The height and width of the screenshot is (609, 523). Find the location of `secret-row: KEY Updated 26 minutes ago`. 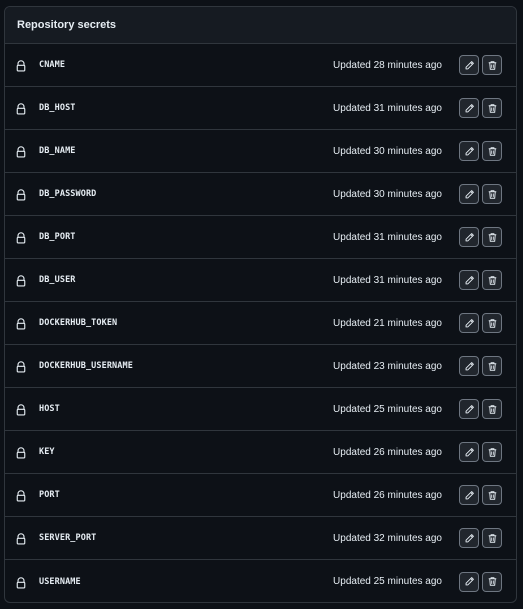

secret-row: KEY Updated 26 minutes ago is located at coordinates (260, 452).